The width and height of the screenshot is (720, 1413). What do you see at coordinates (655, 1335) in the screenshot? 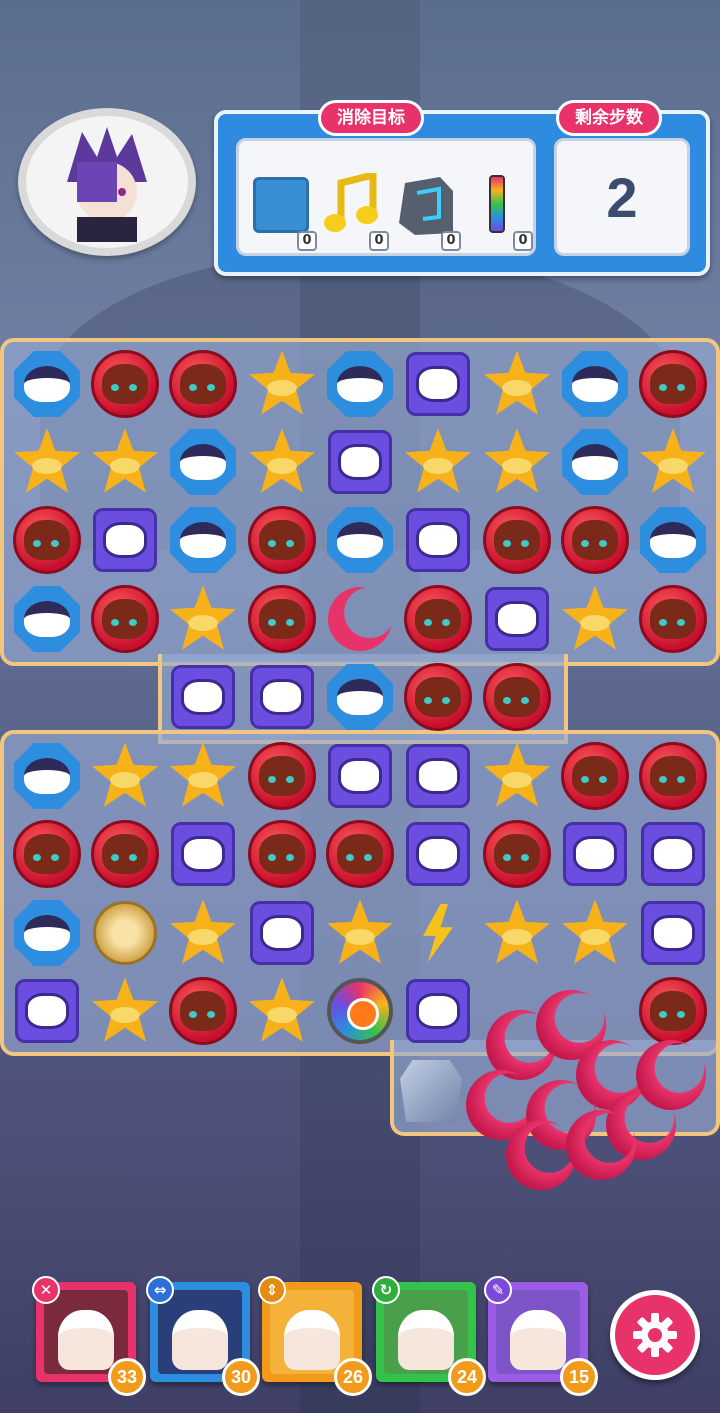
I see `settings-button` at bounding box center [655, 1335].